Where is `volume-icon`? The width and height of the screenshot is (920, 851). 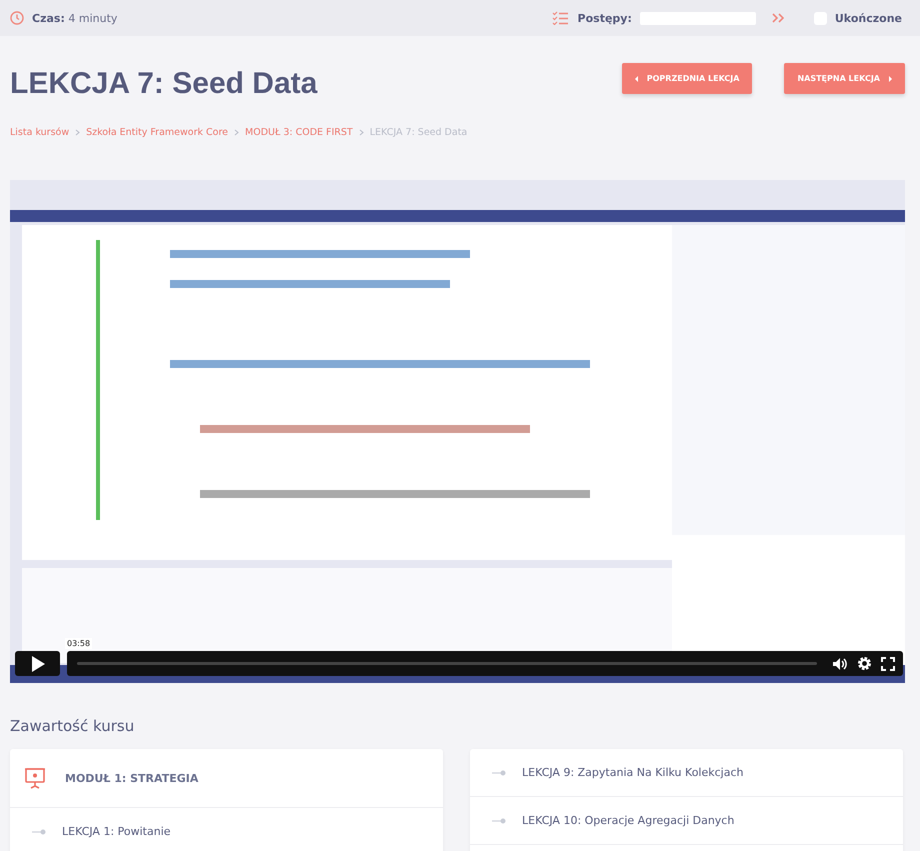
volume-icon is located at coordinates (840, 663).